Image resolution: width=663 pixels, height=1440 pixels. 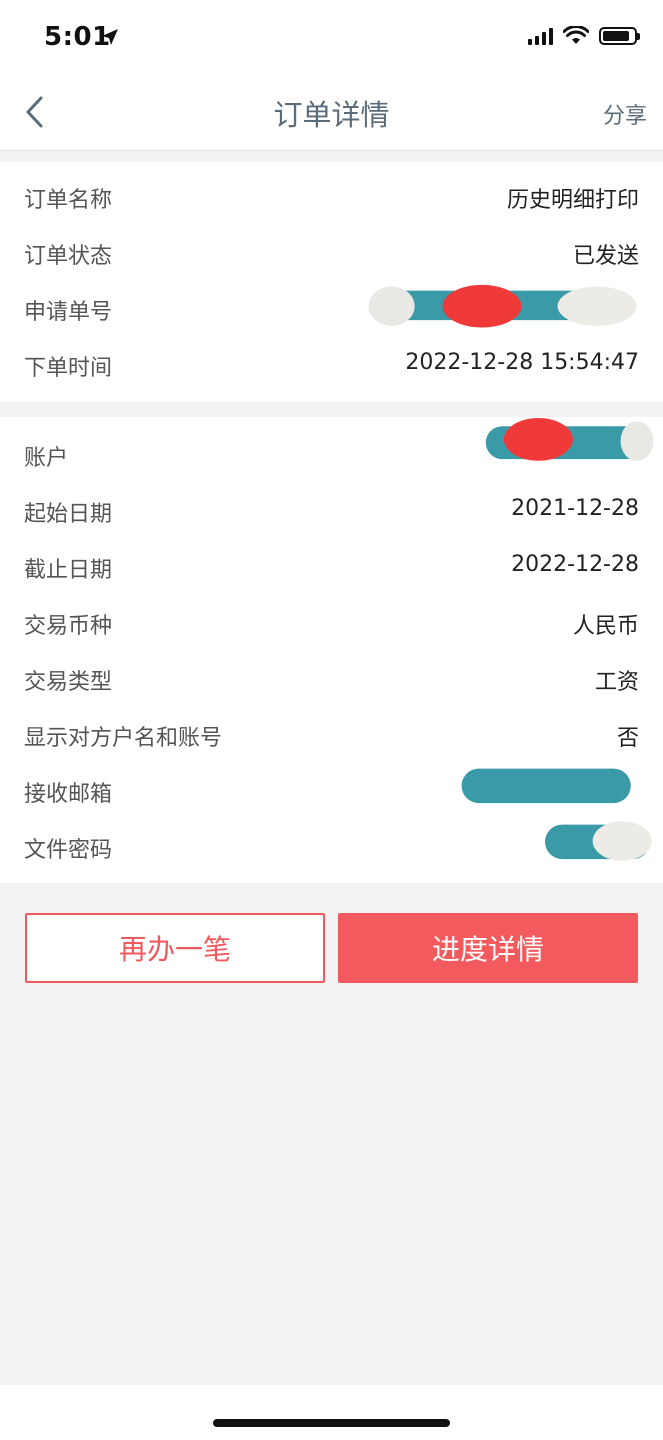 I want to click on redacted-apply-no, so click(x=502, y=306).